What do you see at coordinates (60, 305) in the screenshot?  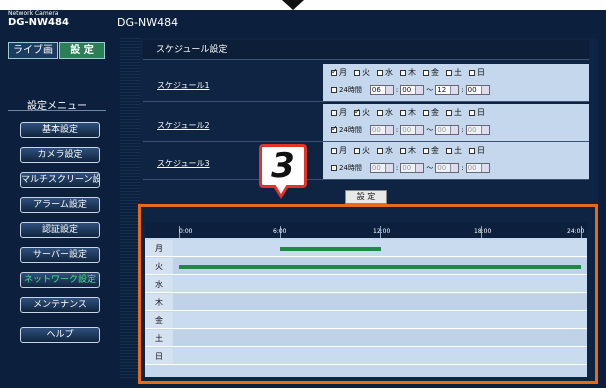 I see `menu-button-7: メンテナンス` at bounding box center [60, 305].